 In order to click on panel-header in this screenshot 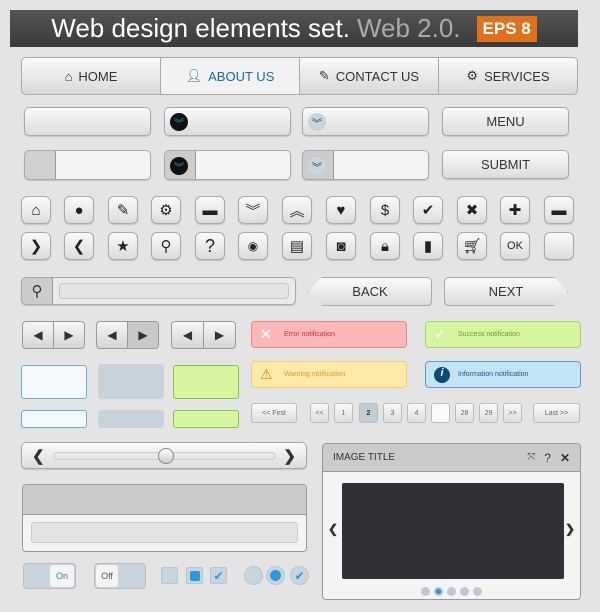, I will do `click(164, 500)`.